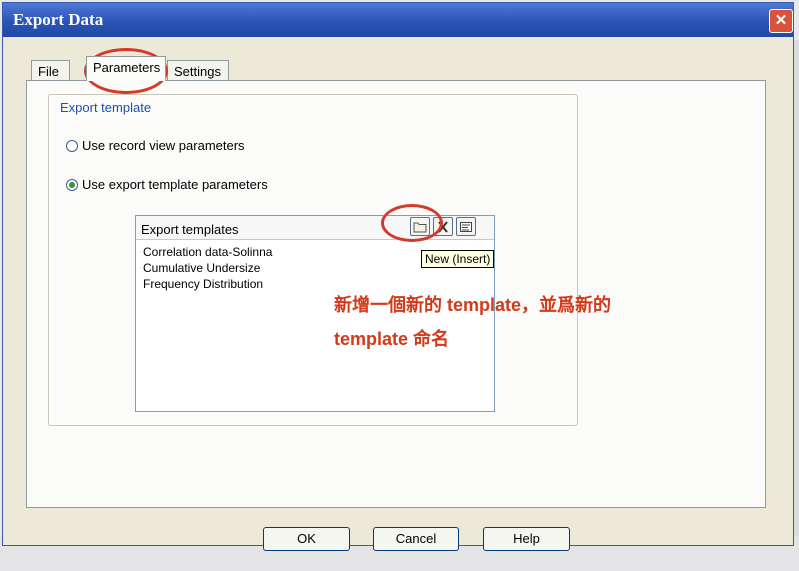 This screenshot has height=571, width=799. I want to click on help-button: Help, so click(526, 539).